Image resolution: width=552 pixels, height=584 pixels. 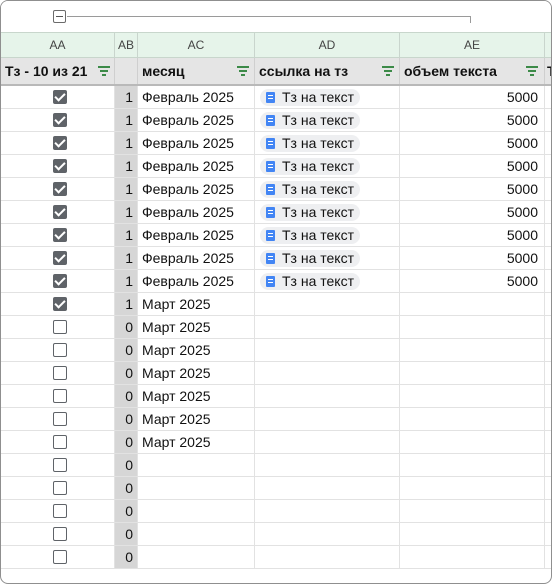 I want to click on filter-header-ad: ссылка на тз, so click(x=327, y=71).